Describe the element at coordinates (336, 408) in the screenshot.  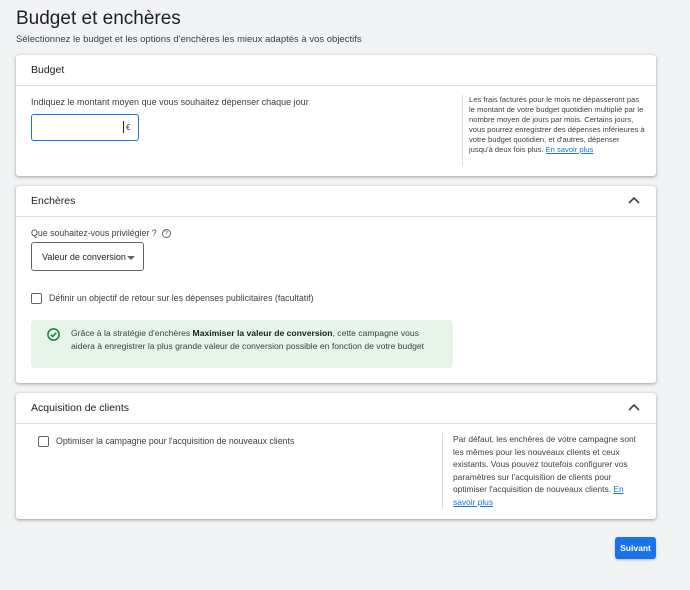
I see `acquisition-card-header: Acquisition de clients` at that location.